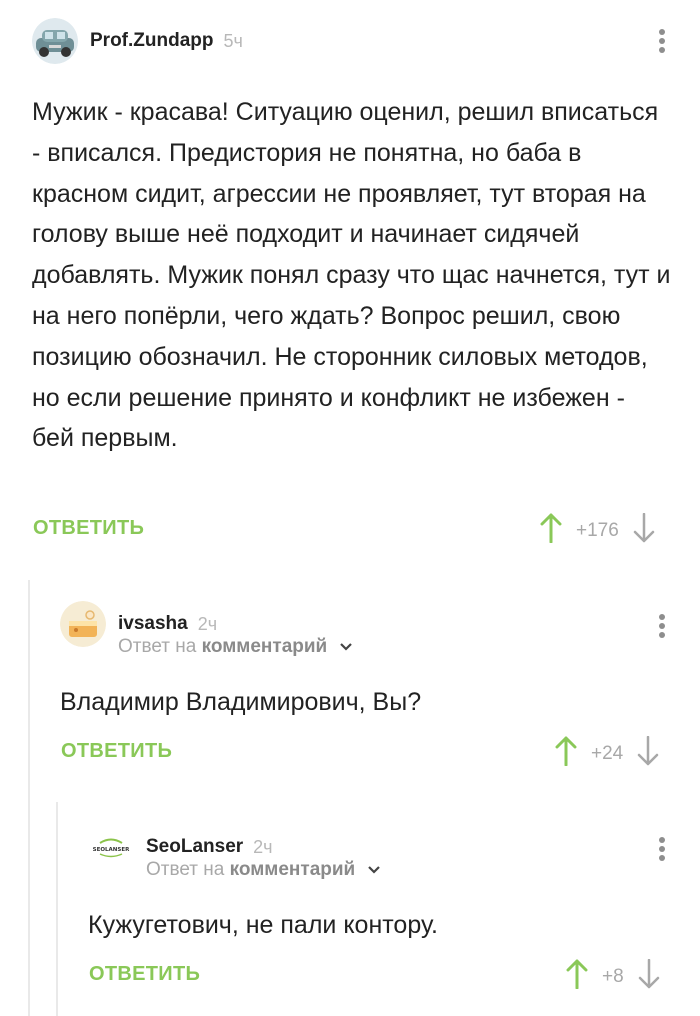 This screenshot has width=700, height=1016. I want to click on comment-text: Владимир Владимирович, Вы?, so click(241, 702).